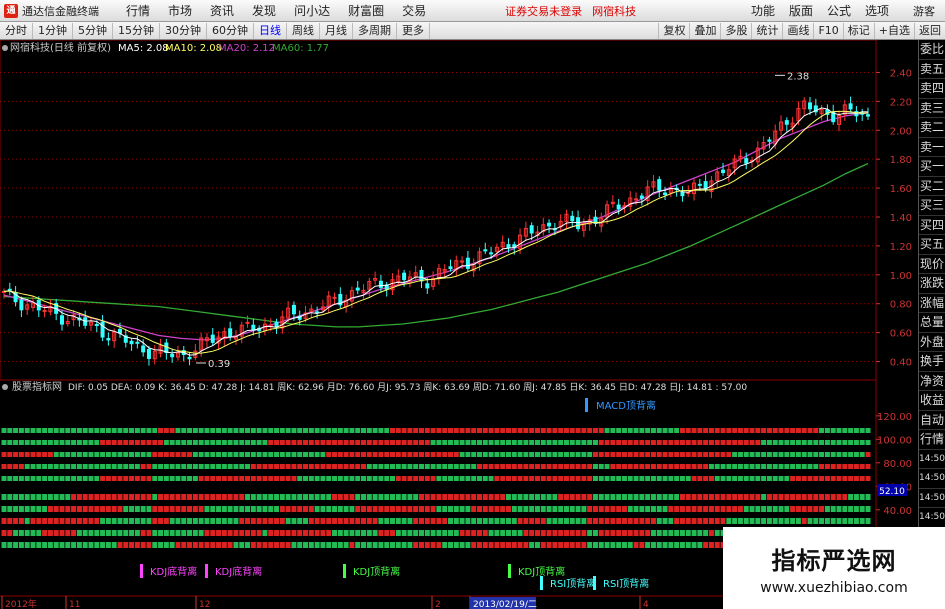 This screenshot has width=945, height=609. I want to click on guest-label: 游客, so click(924, 11).